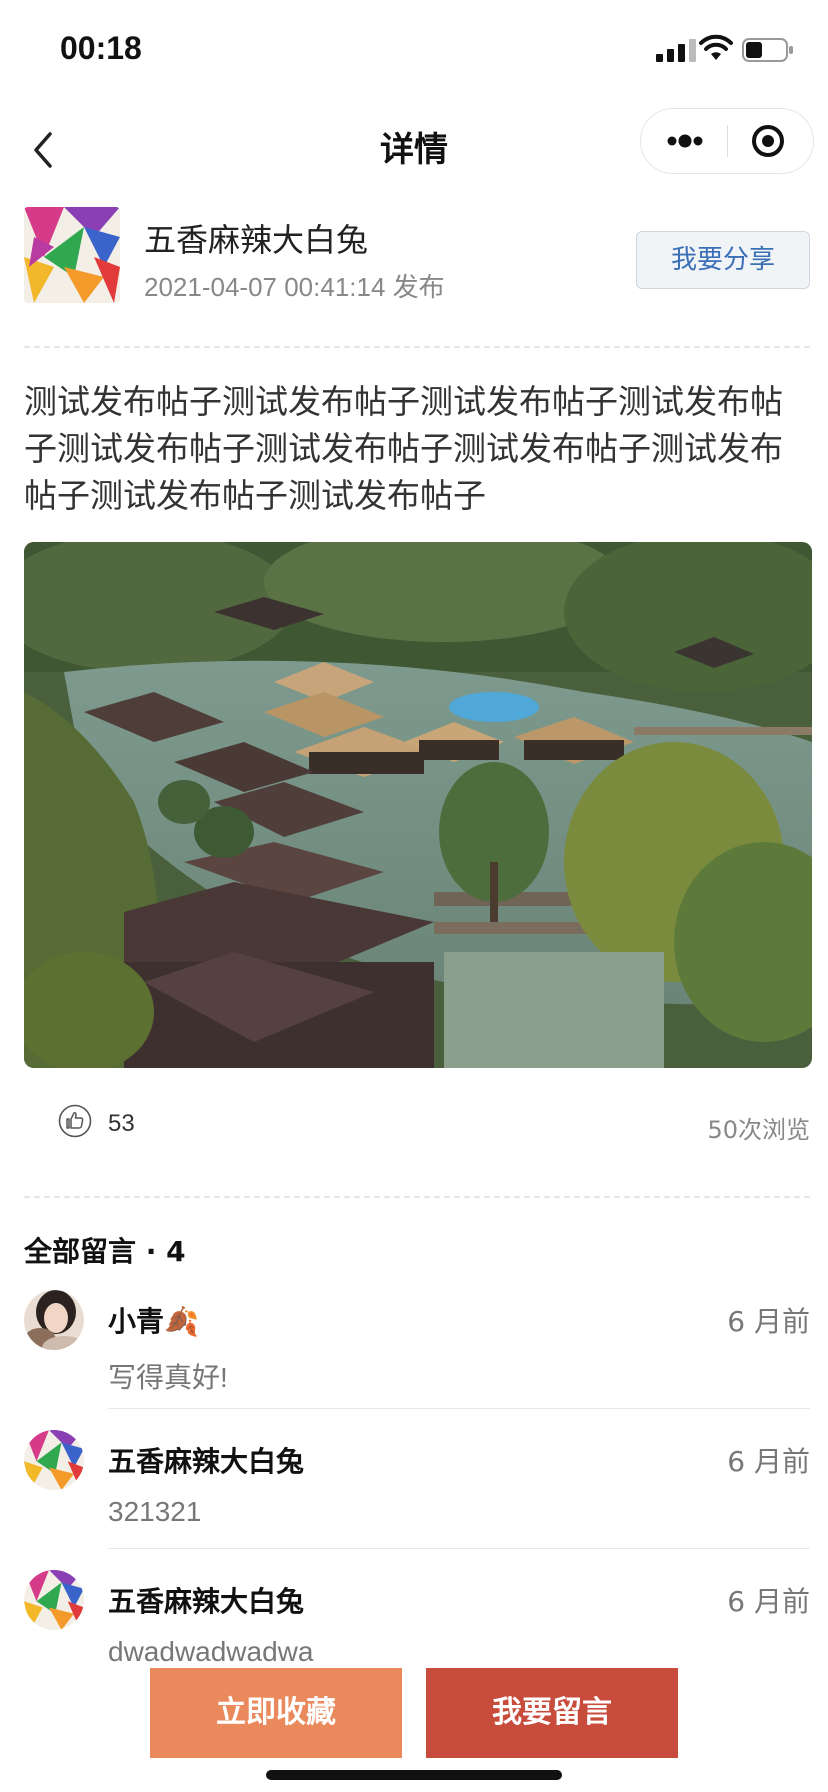 The width and height of the screenshot is (828, 1792). What do you see at coordinates (414, 255) in the screenshot?
I see `post-author: 五香麻辣大白兔 2021-04-07 00:41:14 发布 我要分享` at bounding box center [414, 255].